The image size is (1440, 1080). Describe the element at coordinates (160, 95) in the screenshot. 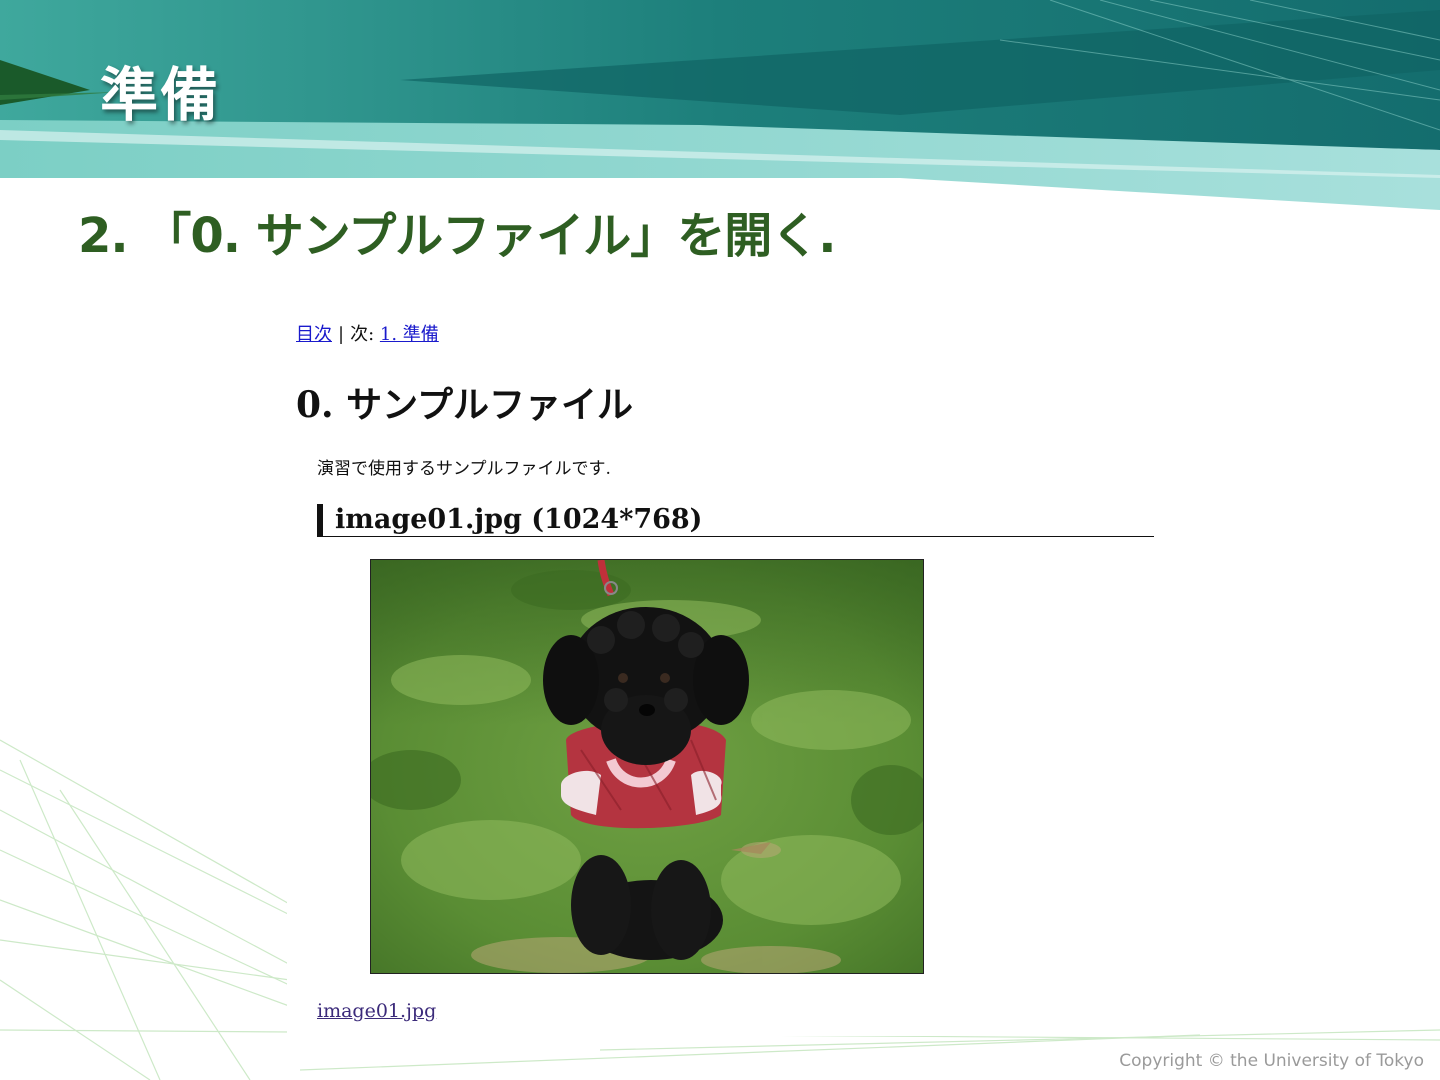

I see `slide-title: 準備` at that location.